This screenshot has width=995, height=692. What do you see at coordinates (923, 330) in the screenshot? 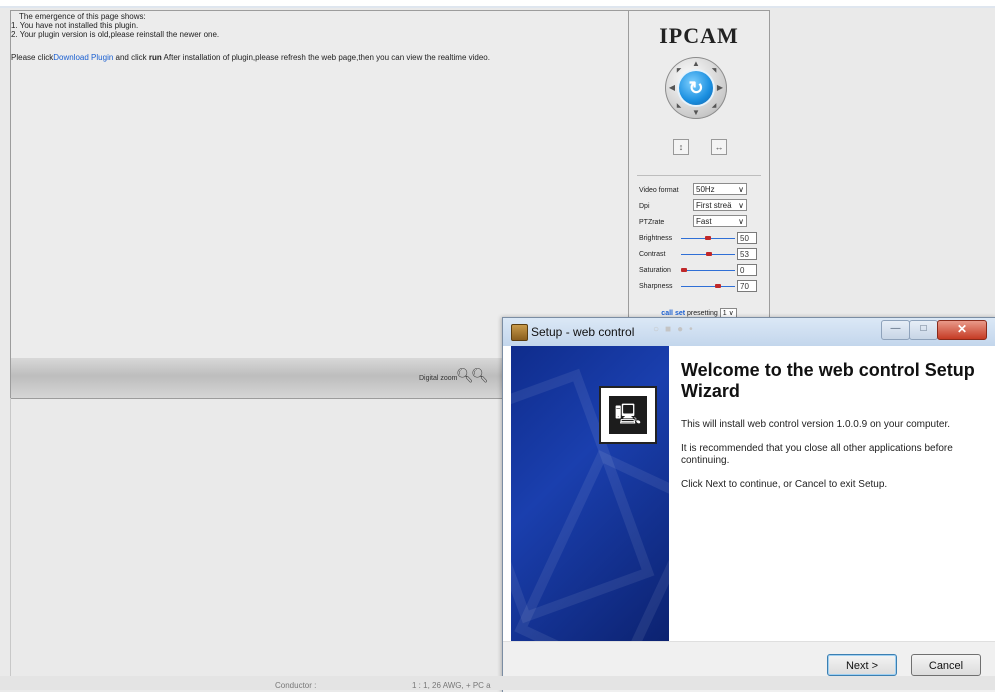
I see `maximize-button: □` at bounding box center [923, 330].